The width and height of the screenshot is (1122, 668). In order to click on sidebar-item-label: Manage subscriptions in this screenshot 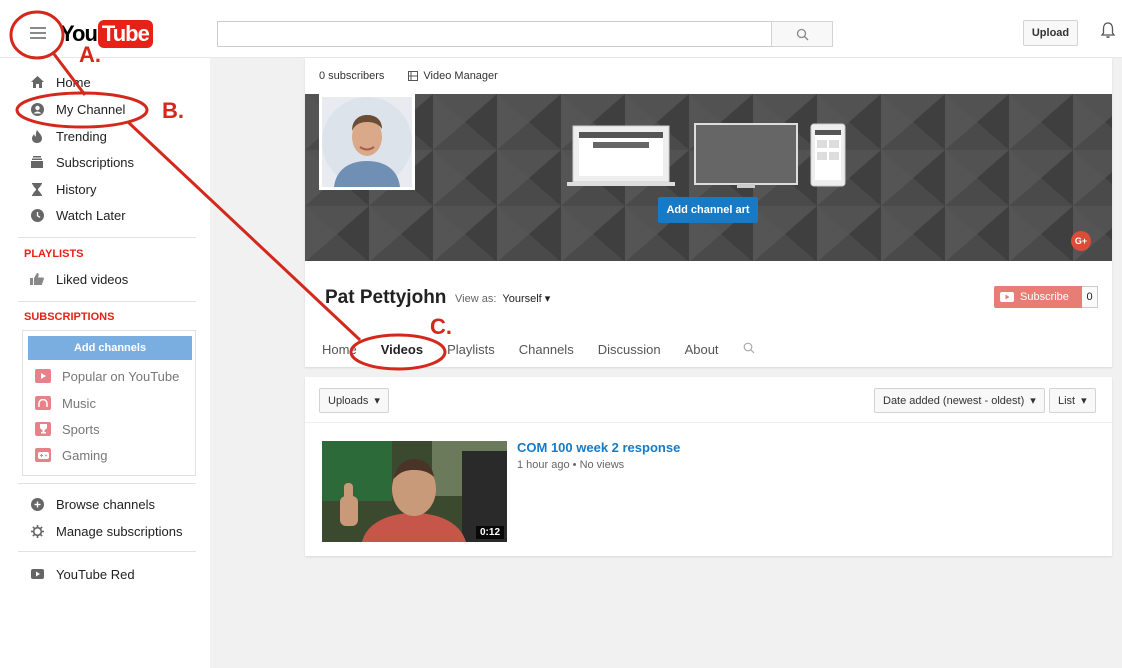, I will do `click(119, 531)`.